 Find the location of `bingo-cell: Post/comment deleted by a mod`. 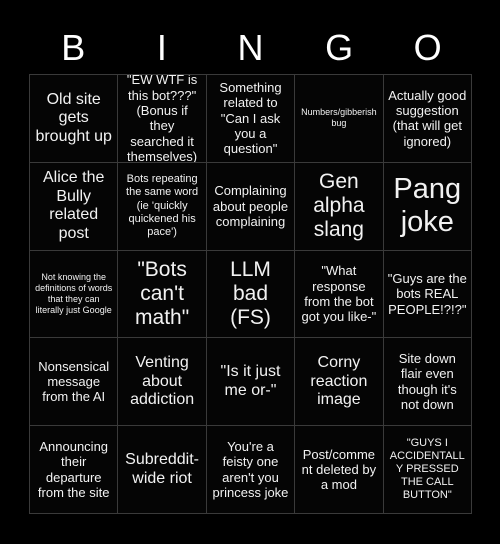

bingo-cell: Post/comment deleted by a mod is located at coordinates (339, 469).